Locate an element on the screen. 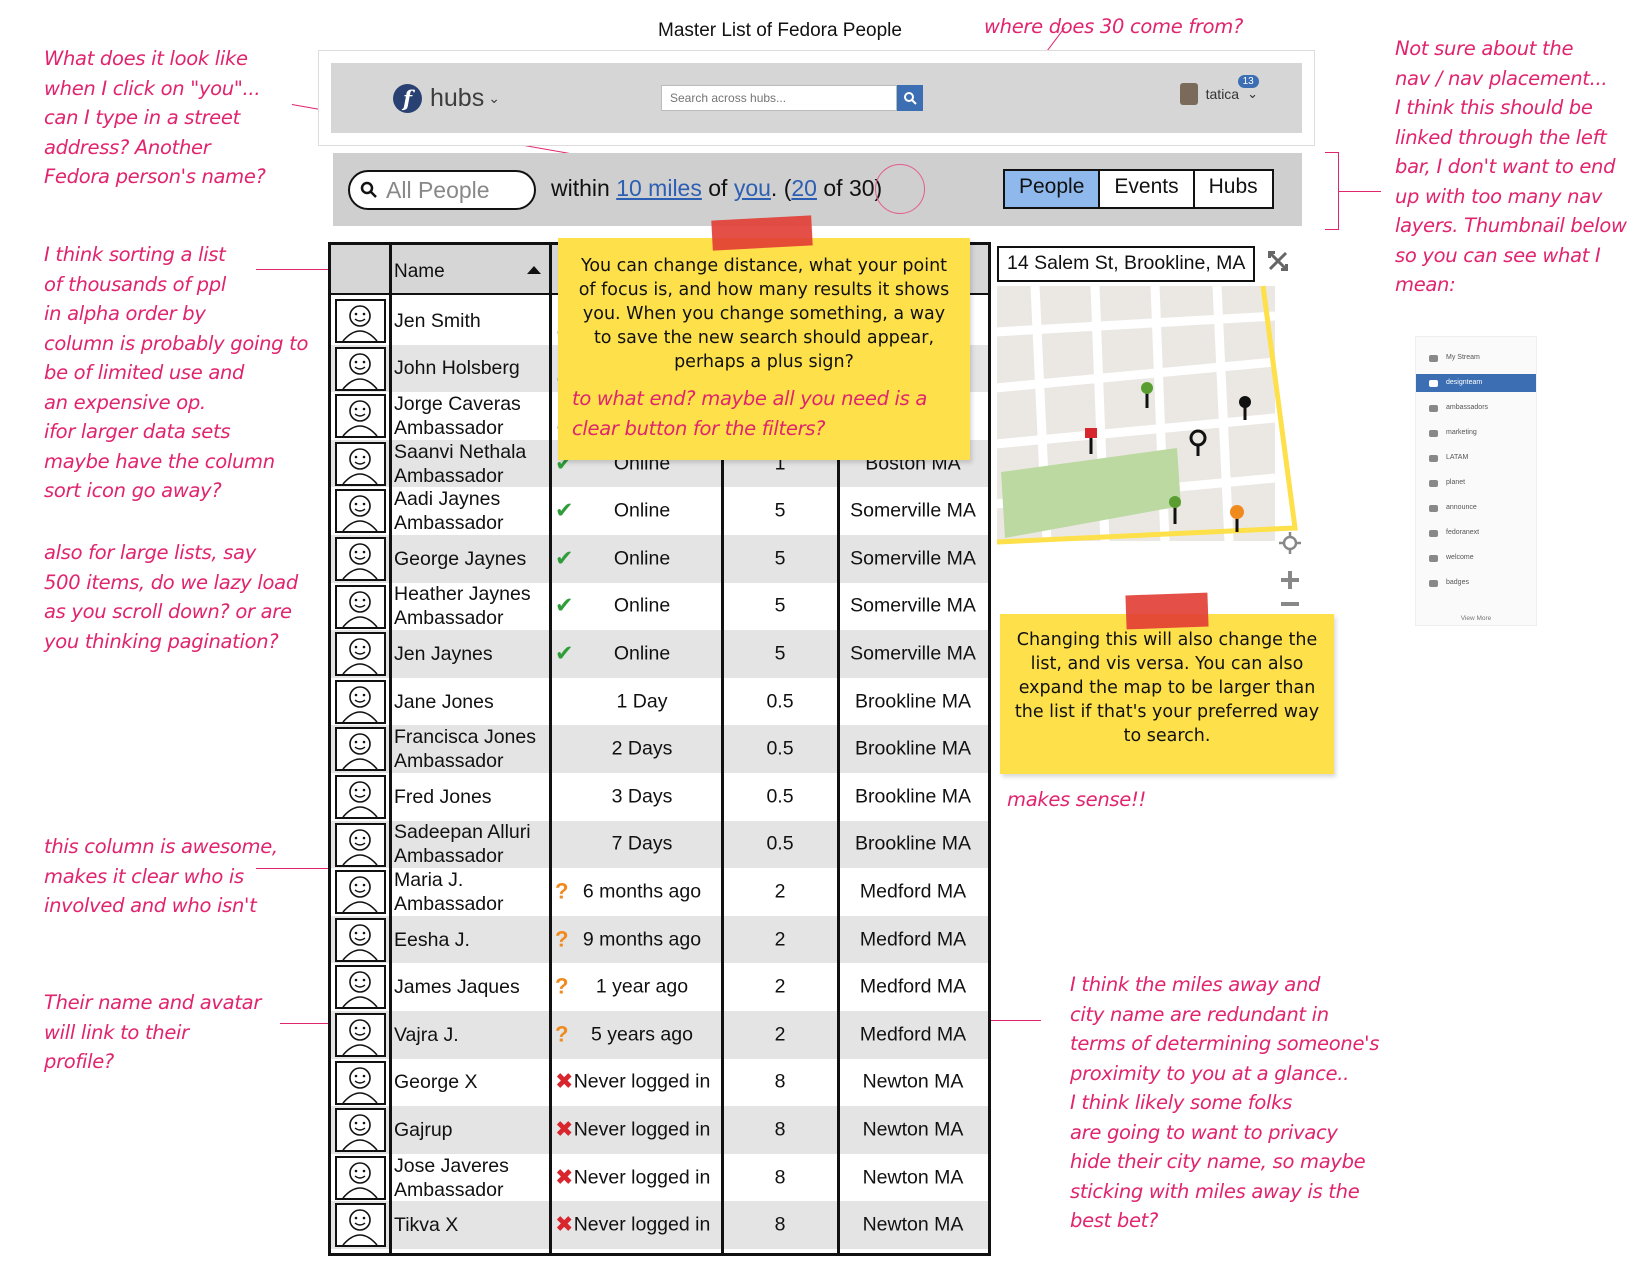 The width and height of the screenshot is (1650, 1275). search-icon is located at coordinates (368, 189).